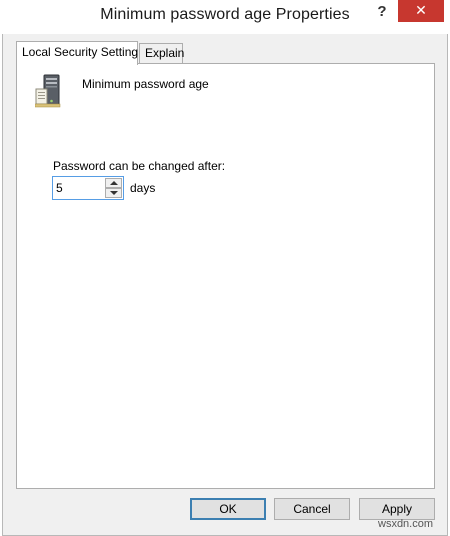  I want to click on cancel-button: Cancel, so click(312, 509).